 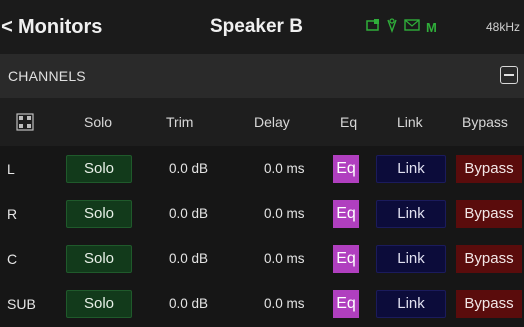 I want to click on column-link: Link, so click(x=410, y=122).